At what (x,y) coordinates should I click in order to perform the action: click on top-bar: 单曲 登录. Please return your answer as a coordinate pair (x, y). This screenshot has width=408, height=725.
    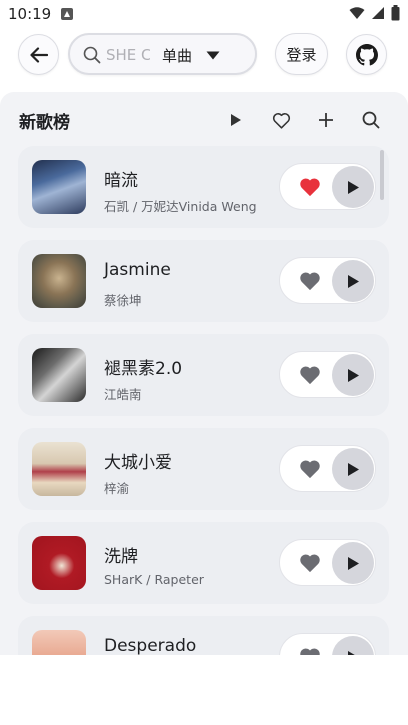
    Looking at the image, I should click on (204, 54).